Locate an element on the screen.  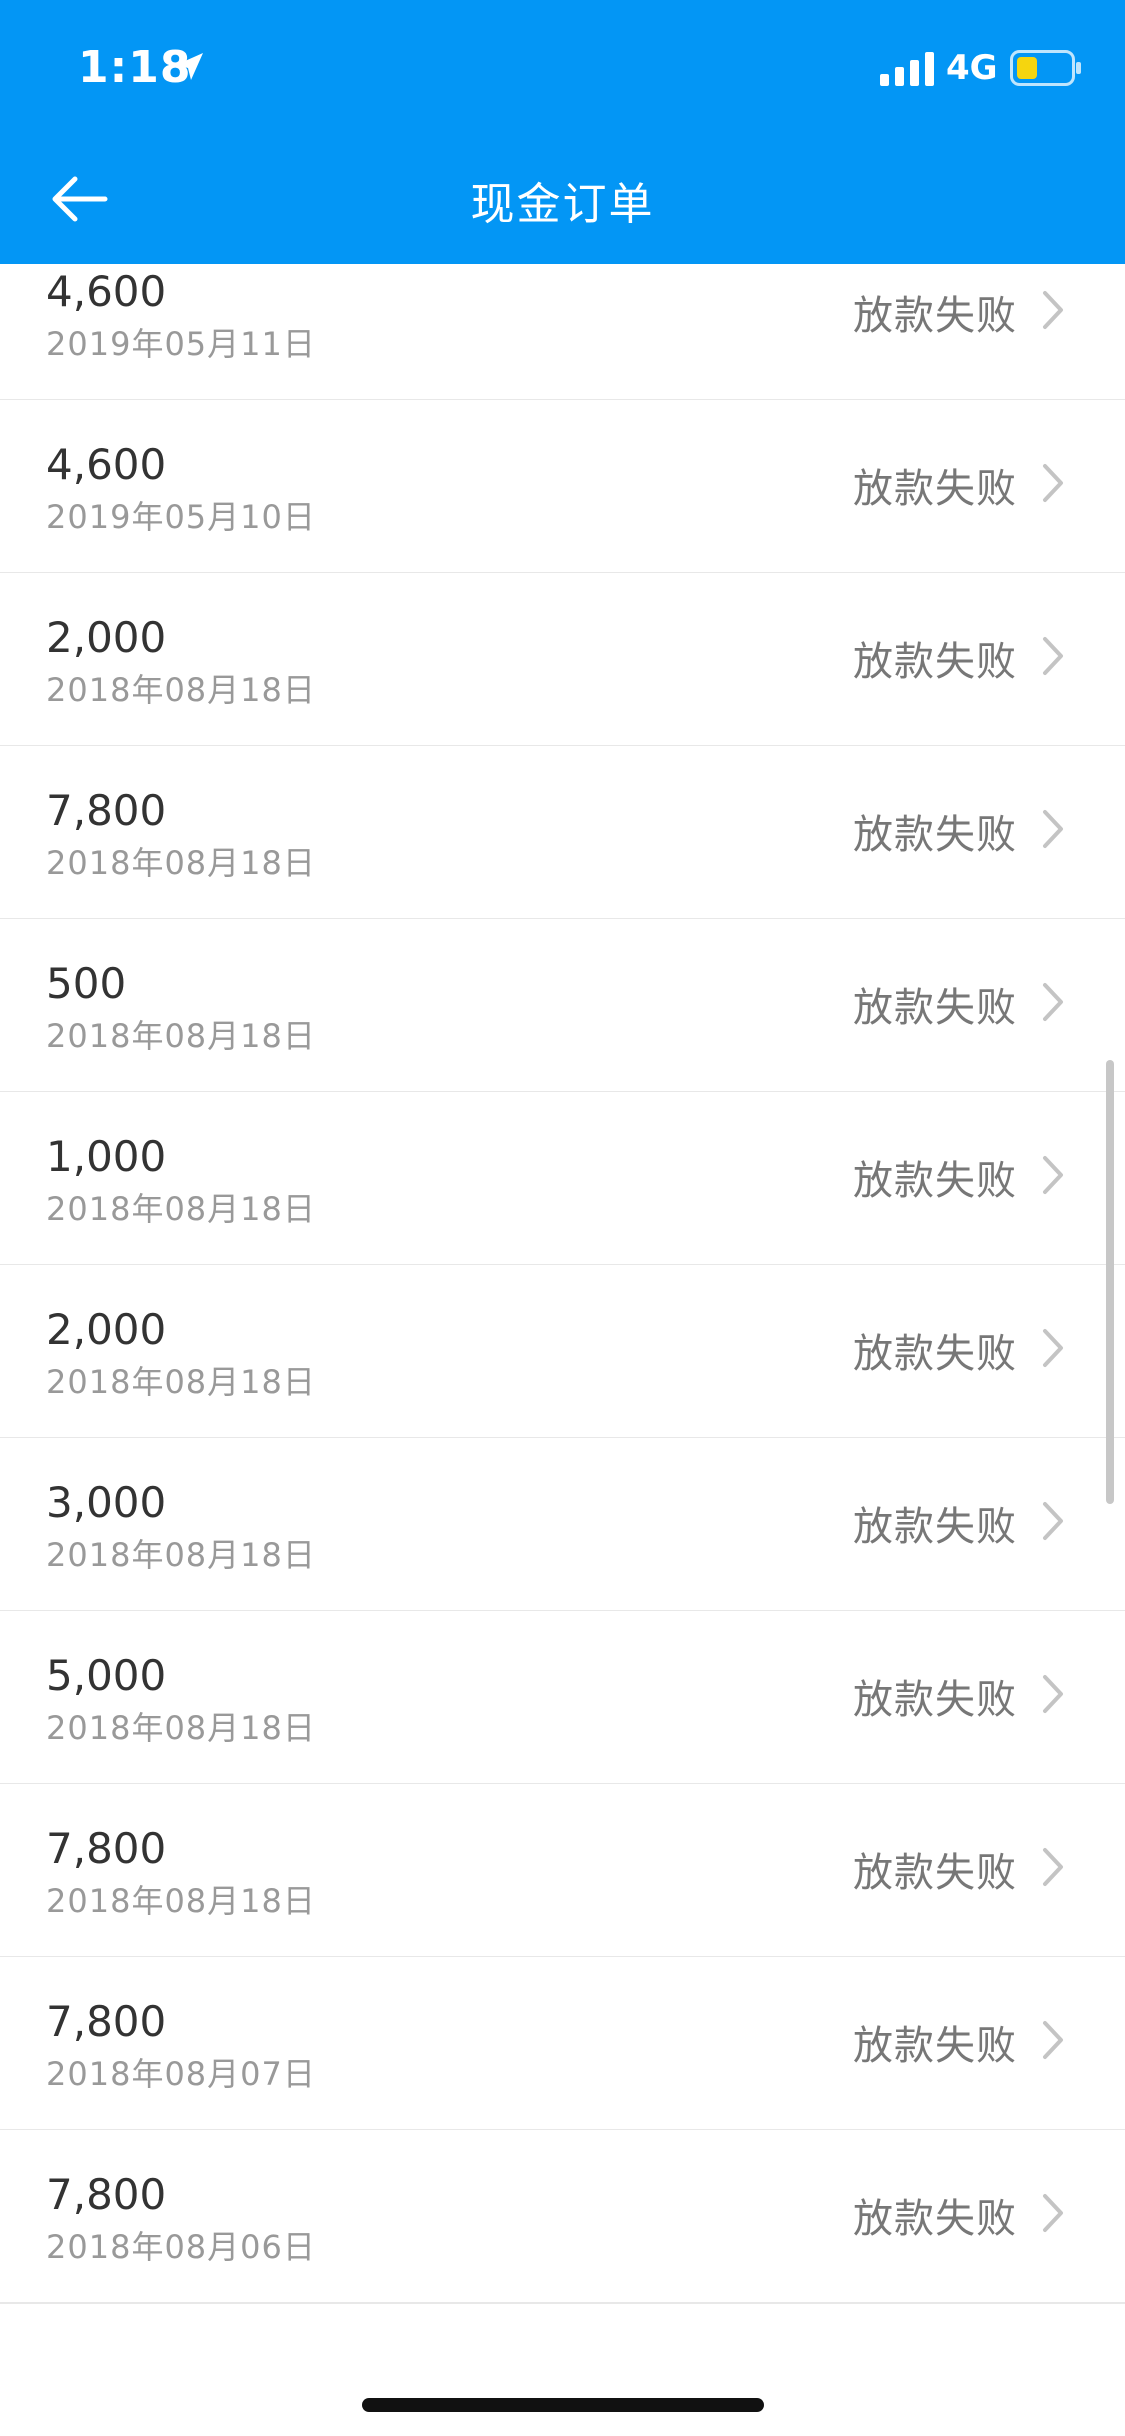
network-type: 4G is located at coordinates (972, 68).